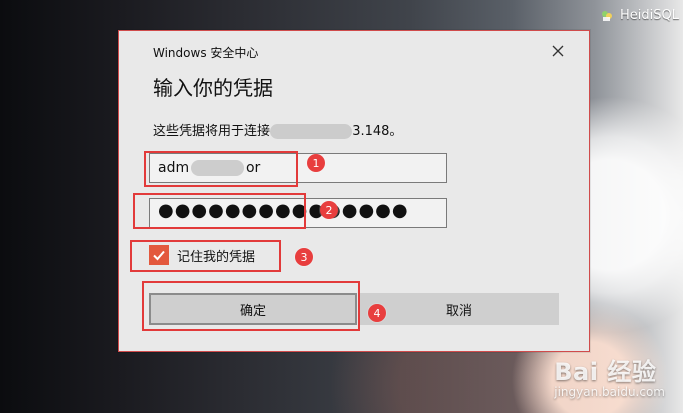 The height and width of the screenshot is (413, 683). I want to click on masked-server-address: xxxxxx, so click(311, 131).